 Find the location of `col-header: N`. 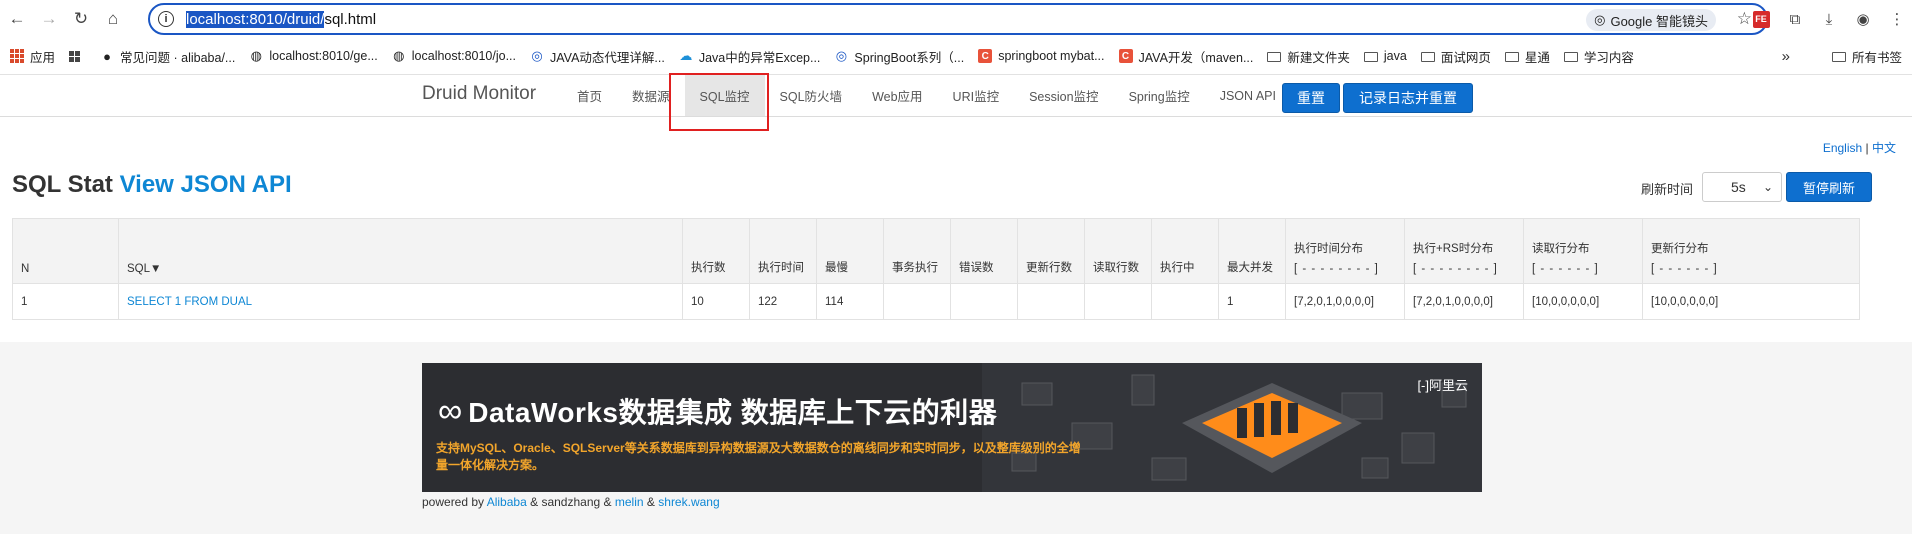

col-header: N is located at coordinates (65, 251).